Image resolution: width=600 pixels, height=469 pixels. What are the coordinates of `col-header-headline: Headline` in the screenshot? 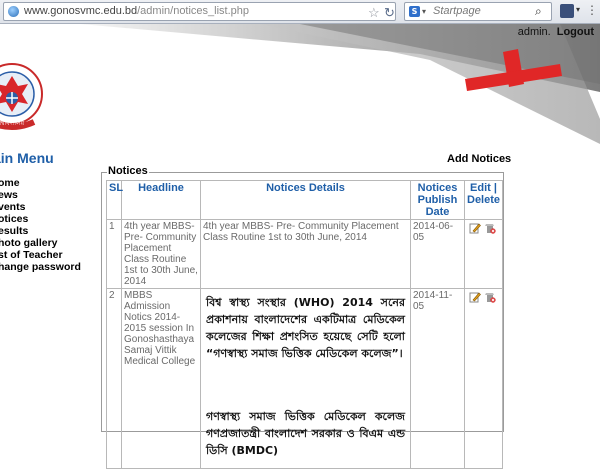 It's located at (161, 200).